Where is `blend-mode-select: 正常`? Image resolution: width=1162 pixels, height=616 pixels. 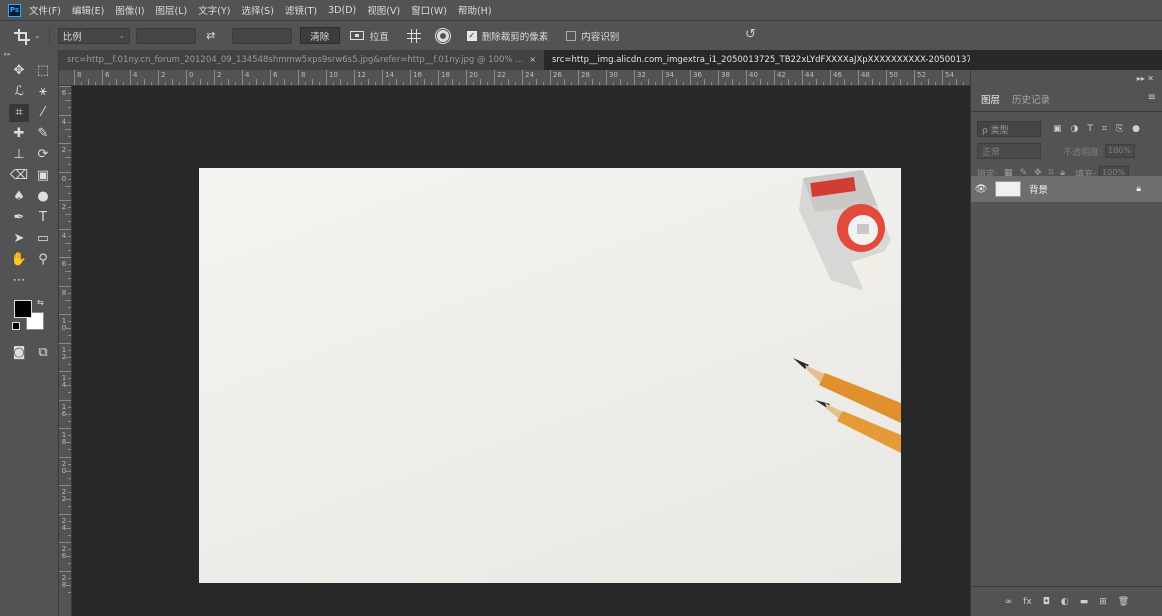
blend-mode-select: 正常 is located at coordinates (1009, 151).